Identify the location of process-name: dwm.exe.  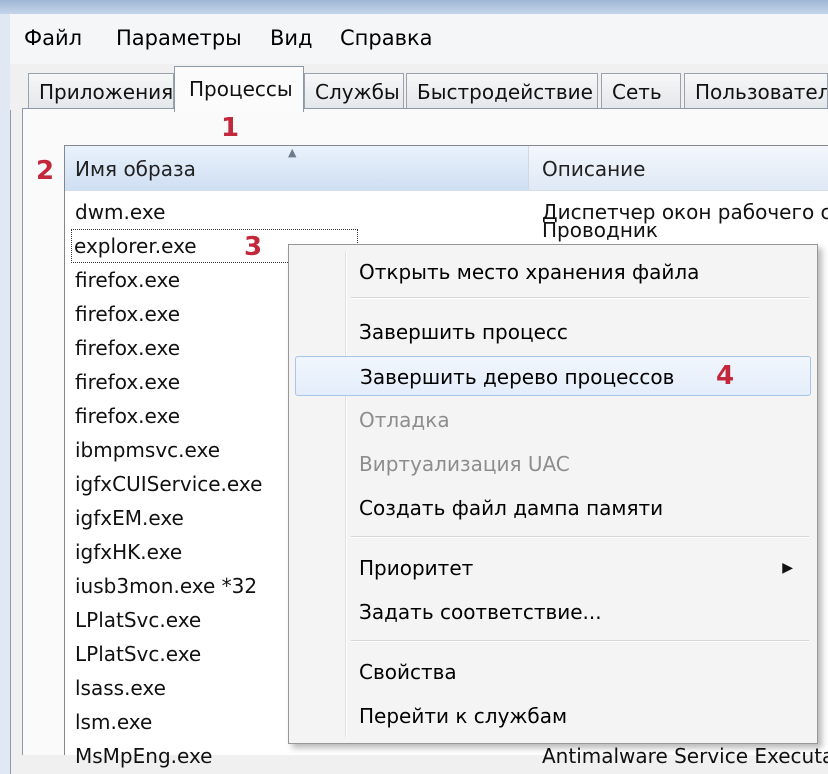
(120, 212).